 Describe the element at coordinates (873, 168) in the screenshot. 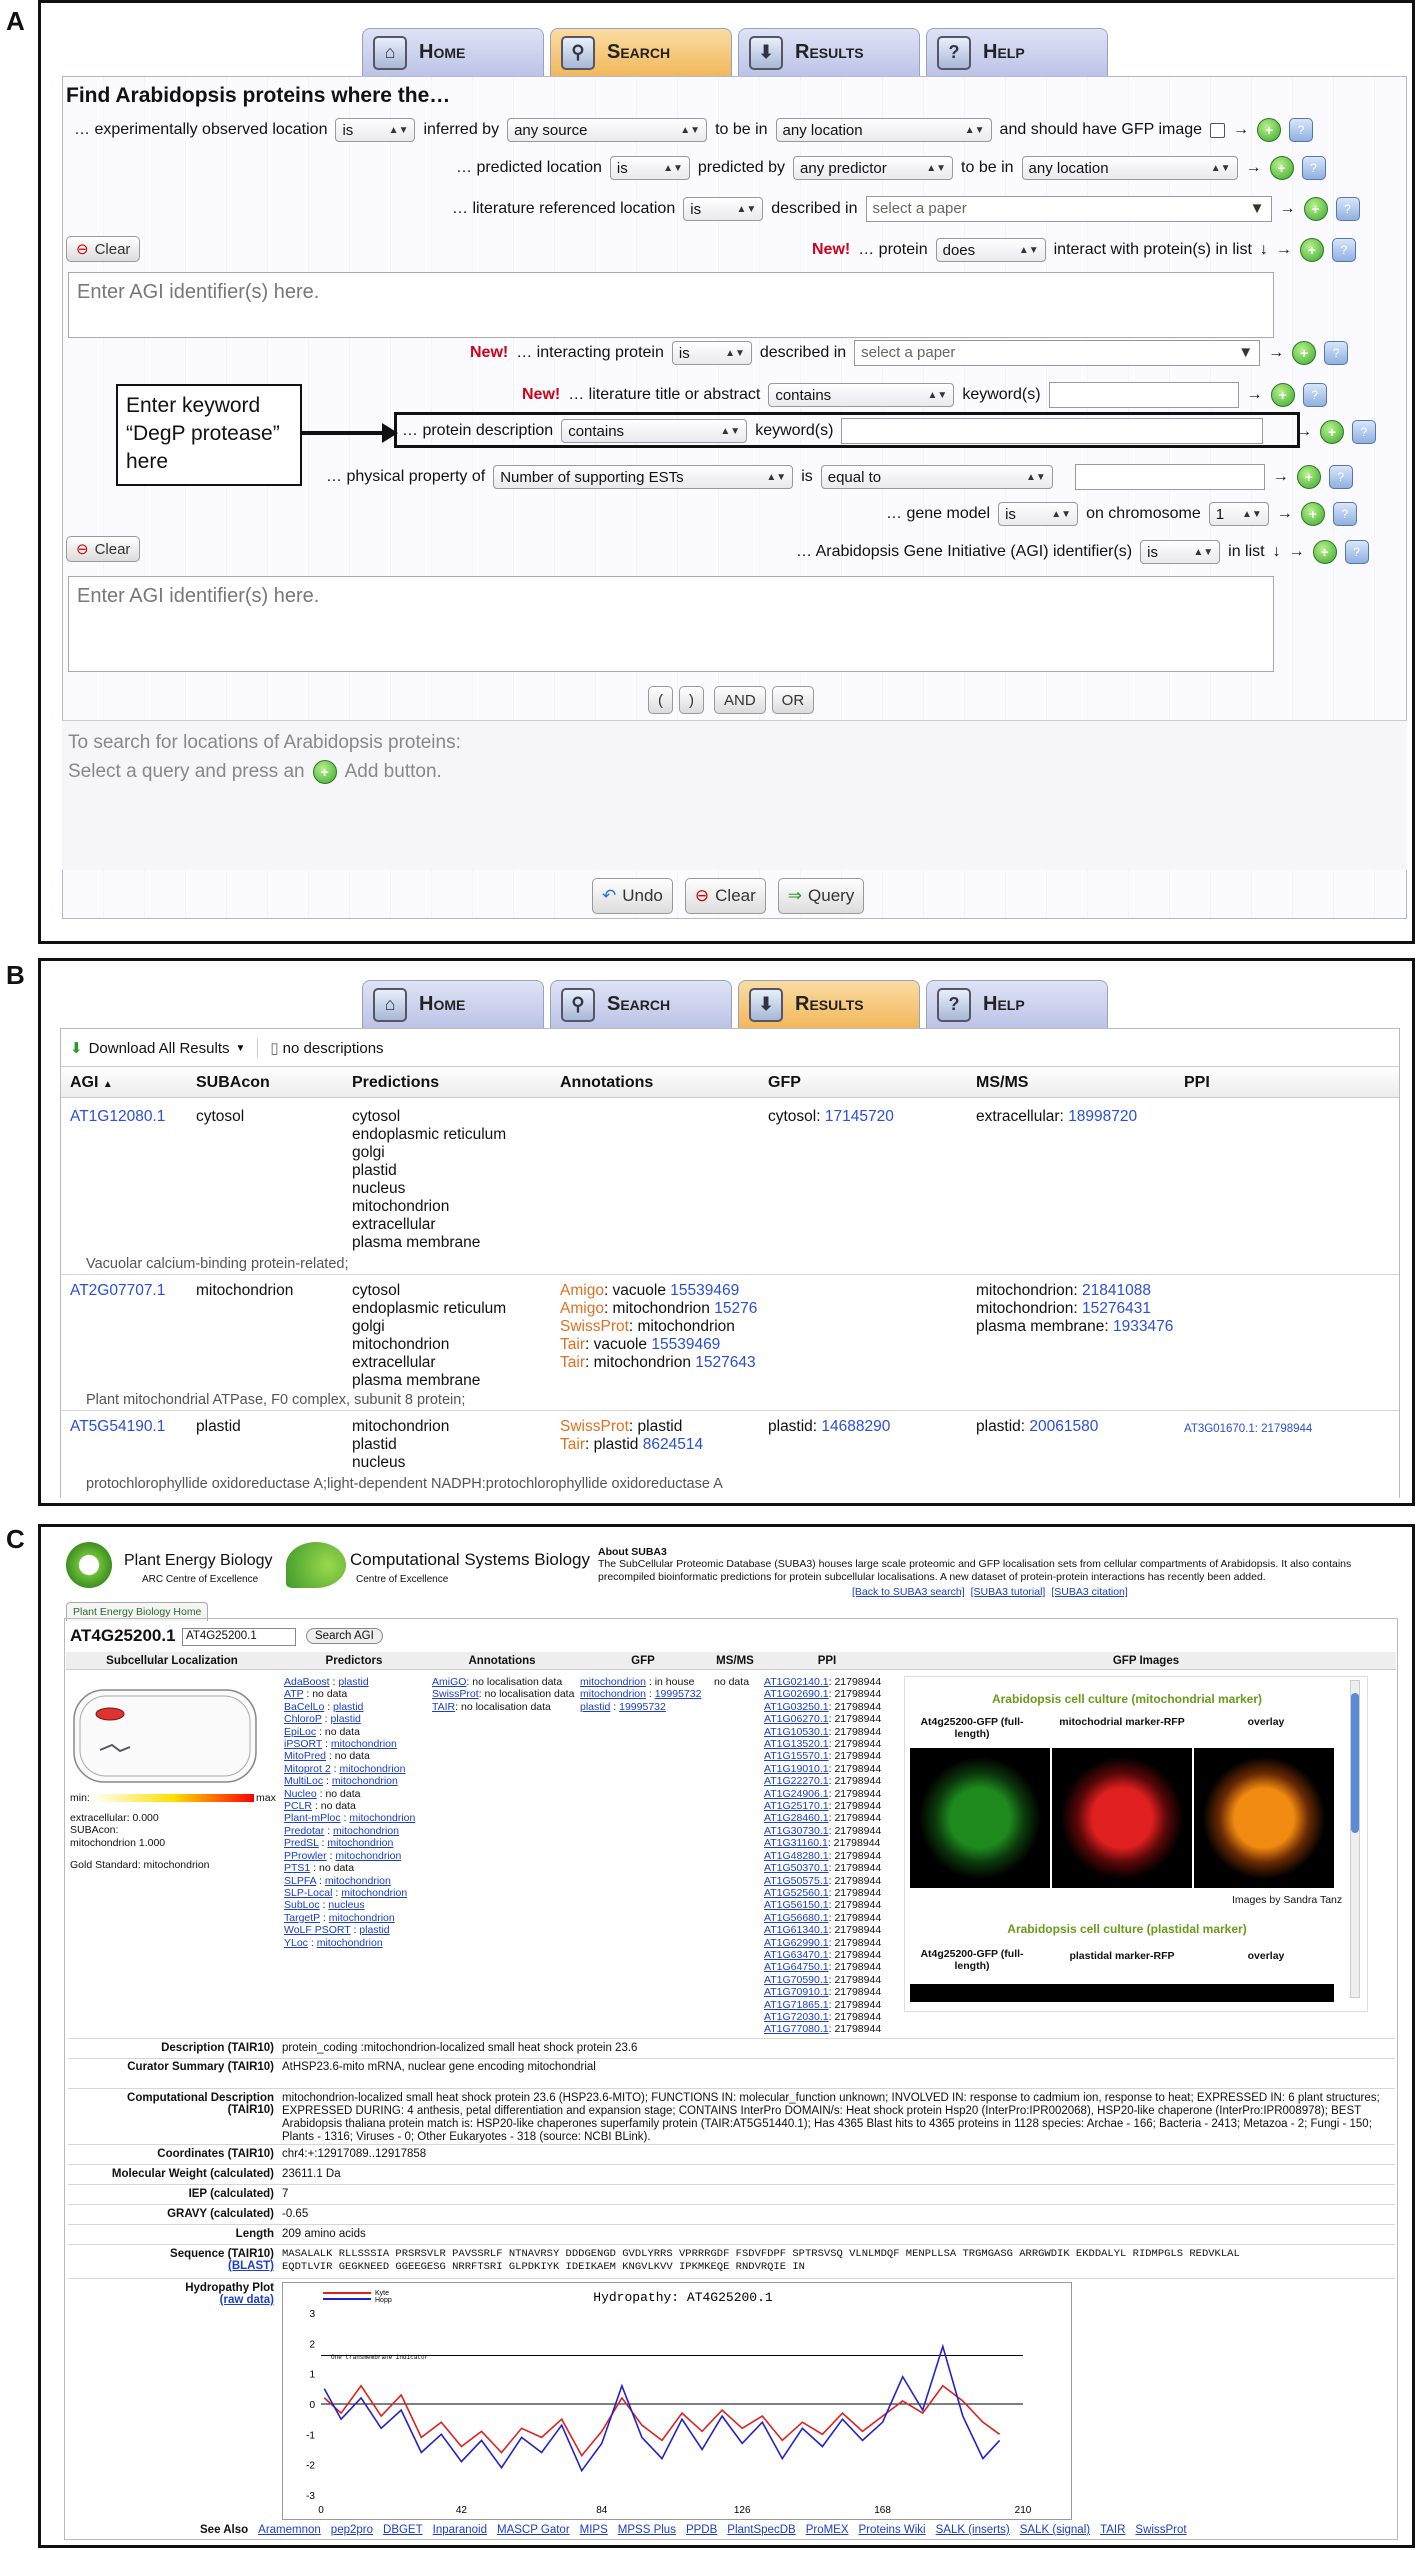

I see `pred-predictor-select: any predictor ▲▼` at that location.